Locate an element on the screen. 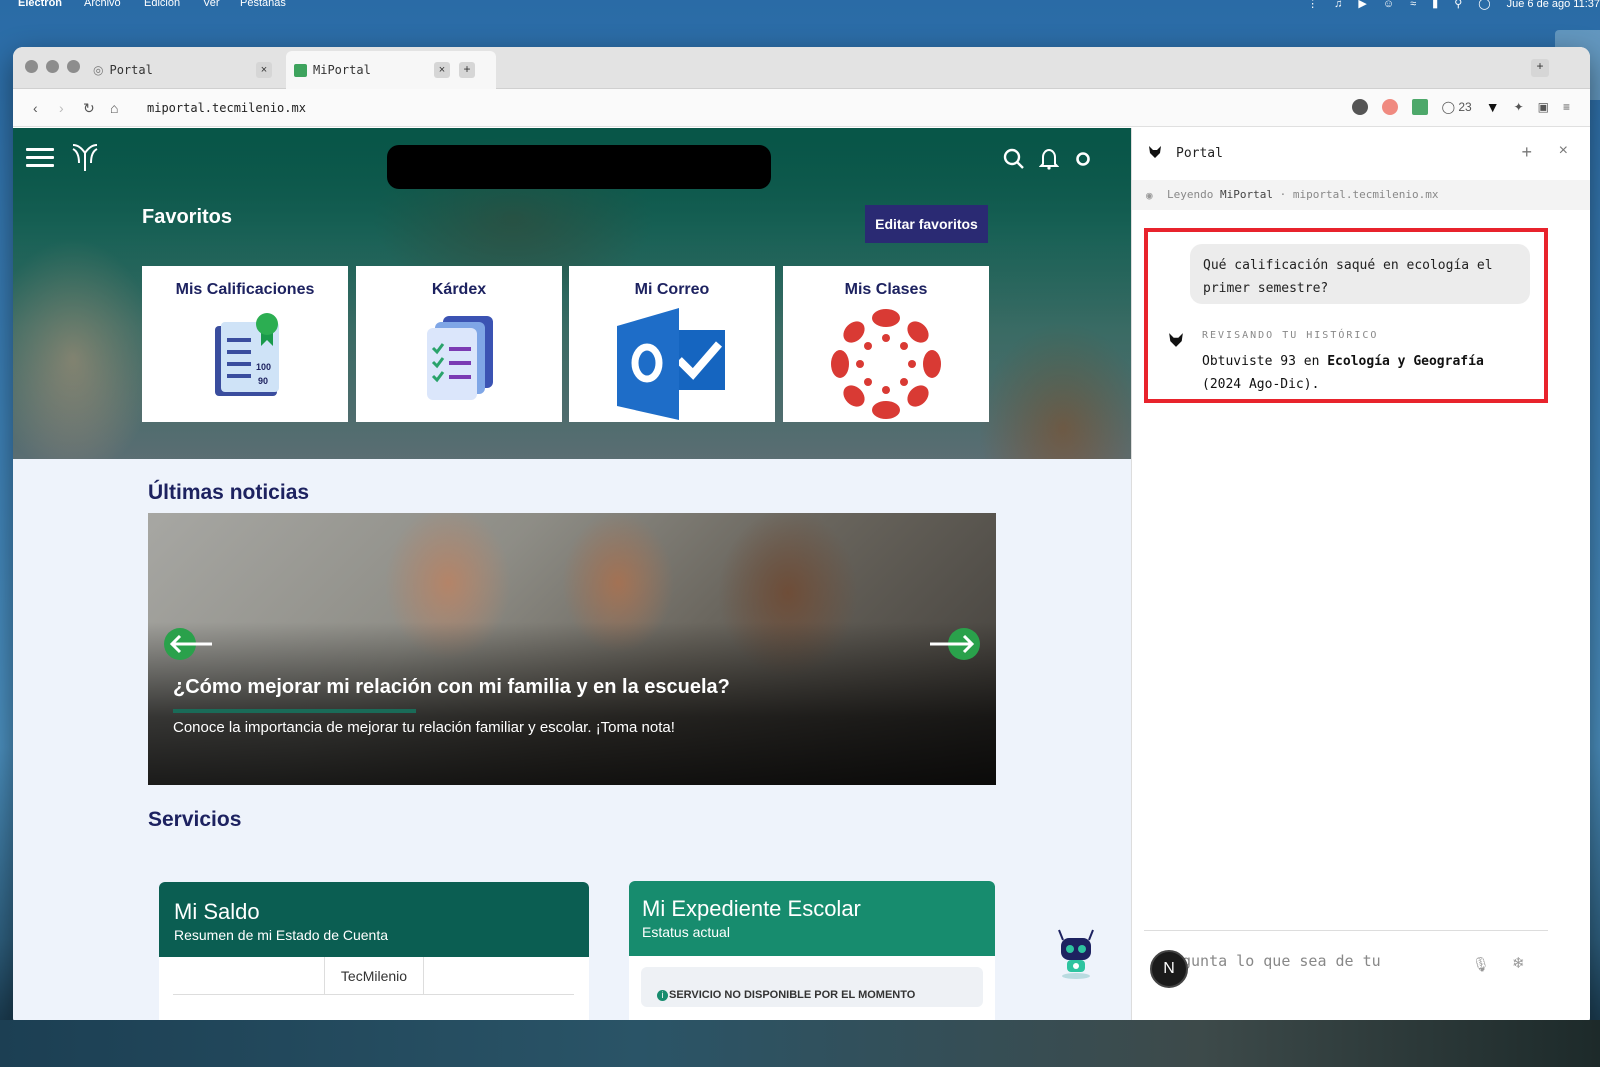  info-icon: i is located at coordinates (662, 995).